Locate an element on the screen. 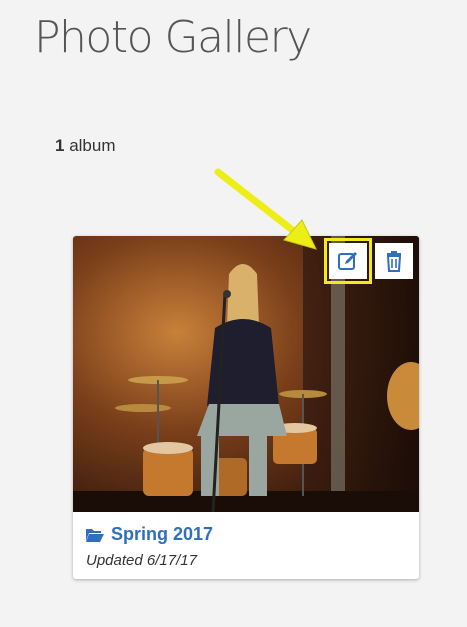  album-title-link: Spring 2017 is located at coordinates (149, 534).